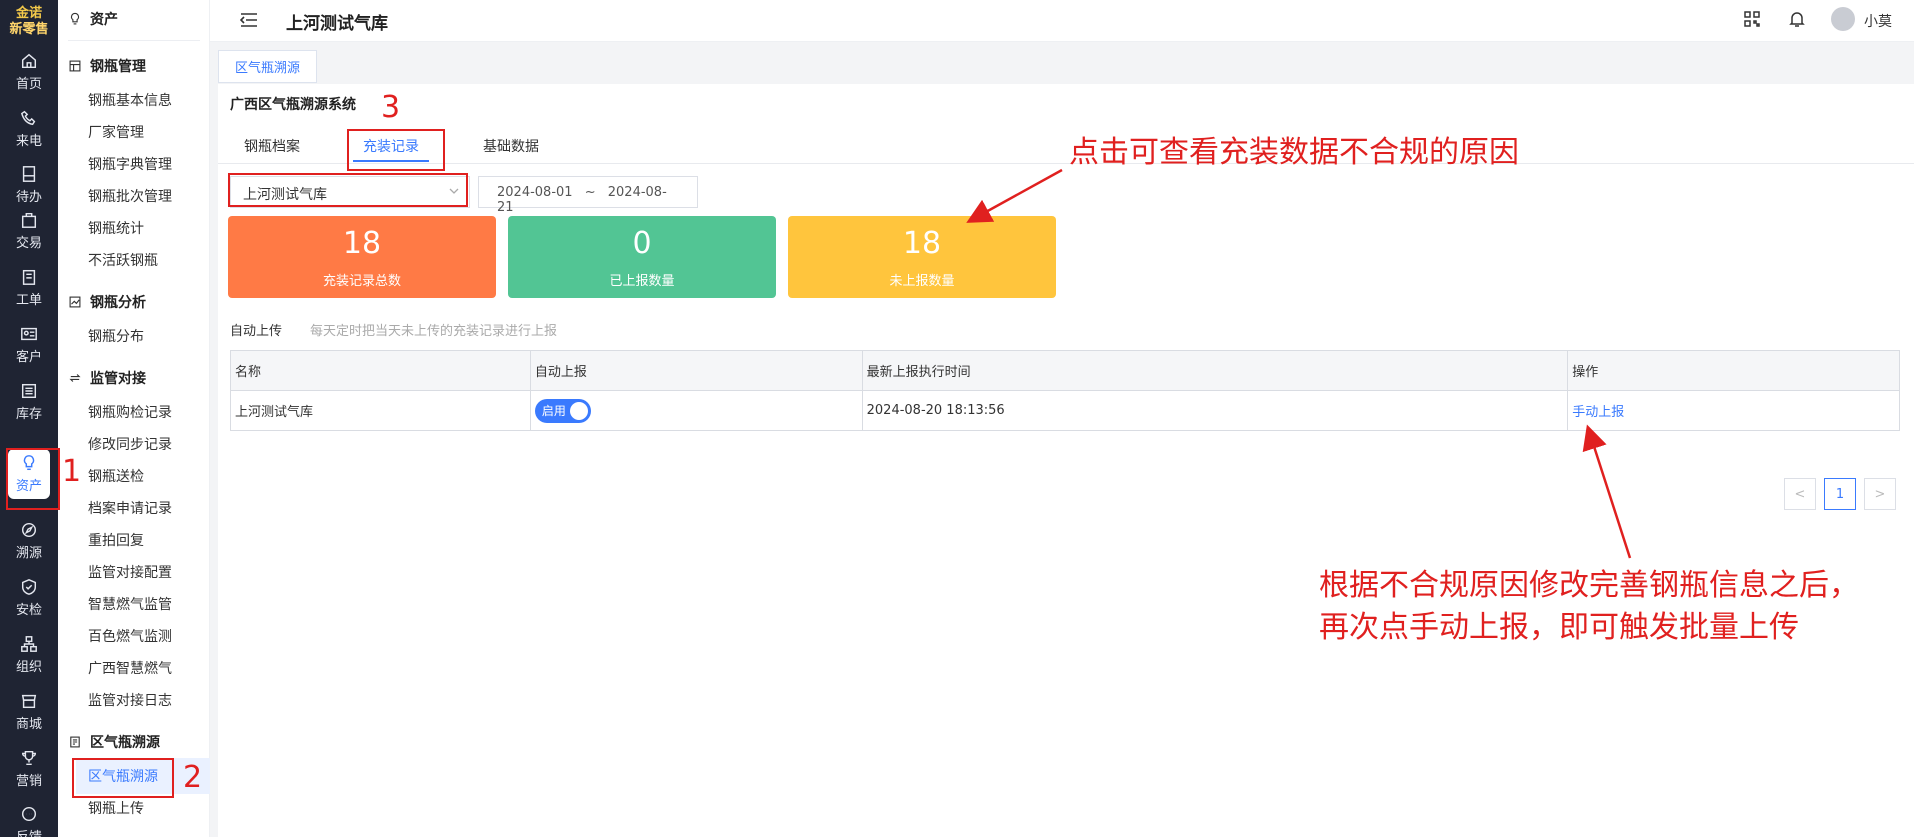  I want to click on bell-icon, so click(1797, 19).